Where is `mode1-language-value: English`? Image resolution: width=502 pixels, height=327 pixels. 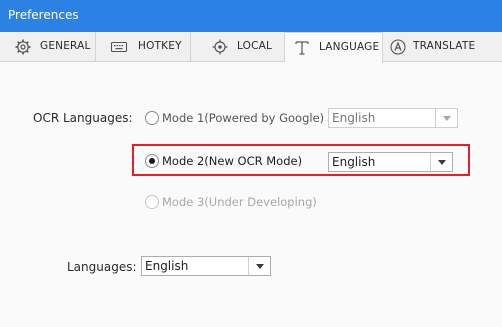 mode1-language-value: English is located at coordinates (354, 118).